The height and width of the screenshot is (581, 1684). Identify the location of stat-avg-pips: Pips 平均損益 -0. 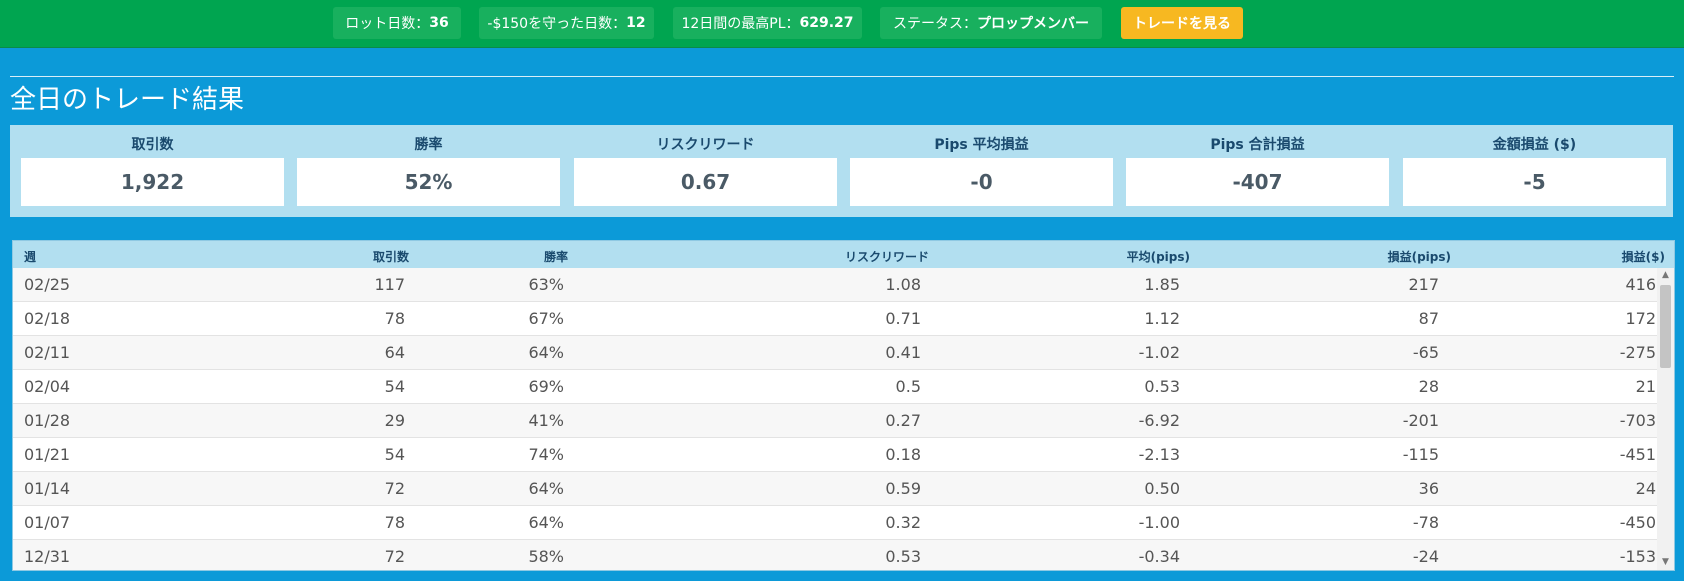
(981, 171).